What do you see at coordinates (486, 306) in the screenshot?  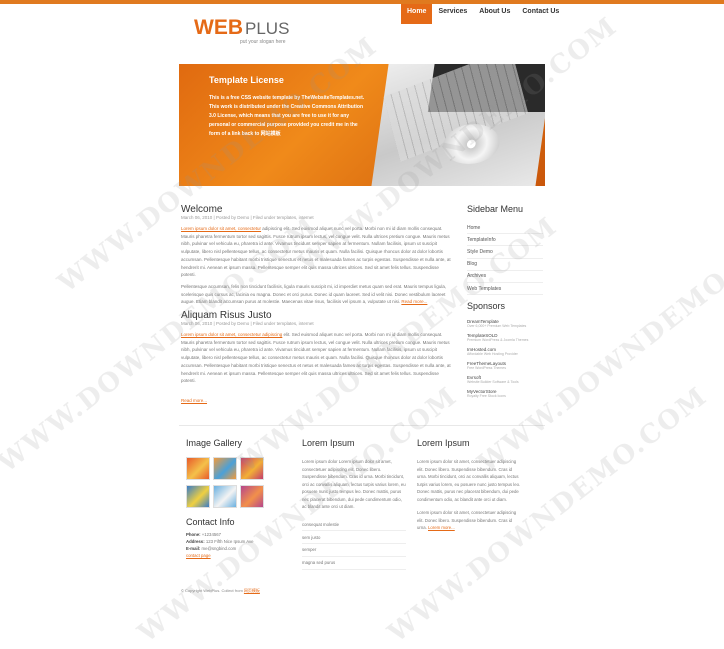 I see `sponsors-title: Sponsors` at bounding box center [486, 306].